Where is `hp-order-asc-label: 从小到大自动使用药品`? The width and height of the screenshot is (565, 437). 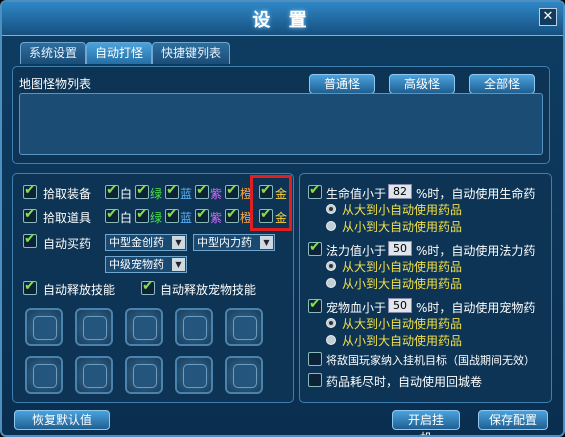
hp-order-asc-label: 从小到大自动使用药品 is located at coordinates (402, 227).